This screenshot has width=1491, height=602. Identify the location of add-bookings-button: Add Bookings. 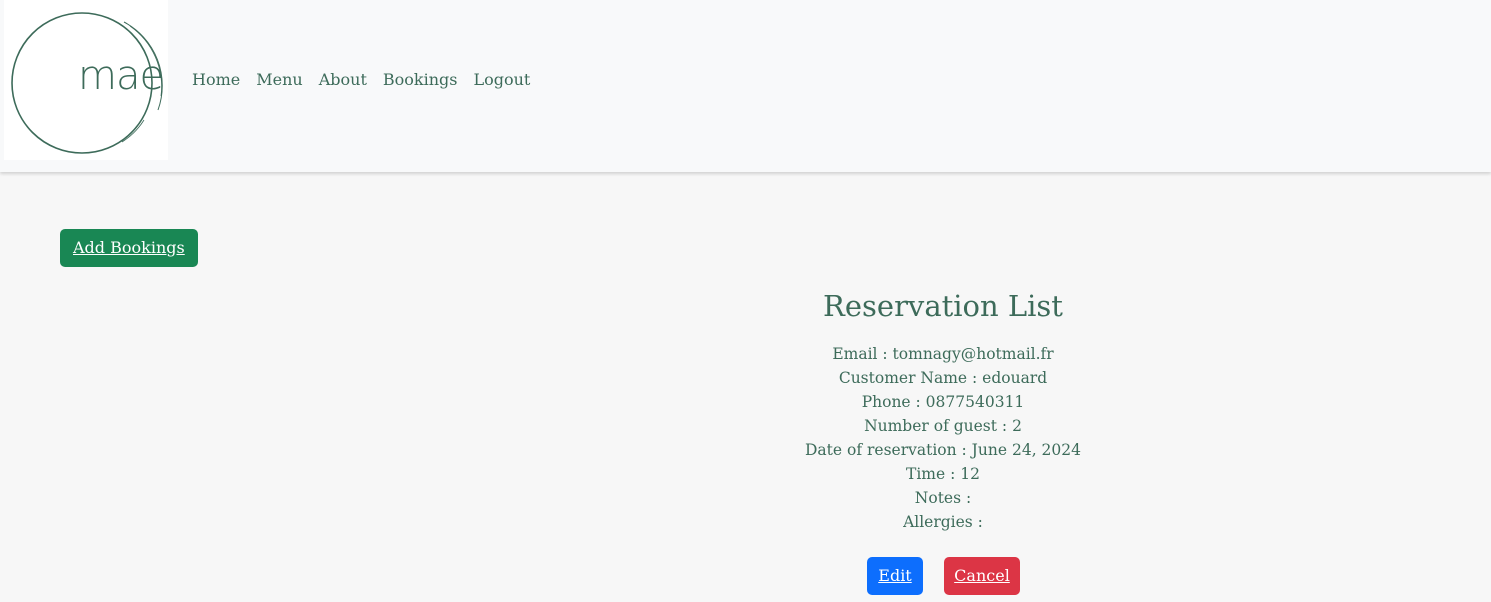
(129, 248).